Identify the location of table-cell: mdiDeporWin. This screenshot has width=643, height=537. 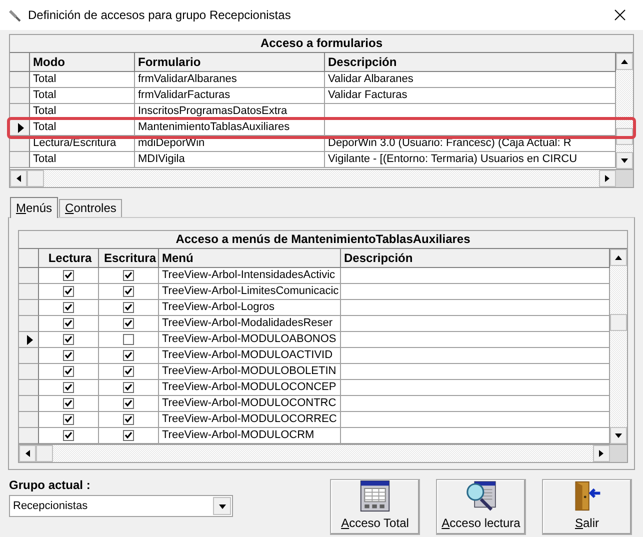
(230, 144).